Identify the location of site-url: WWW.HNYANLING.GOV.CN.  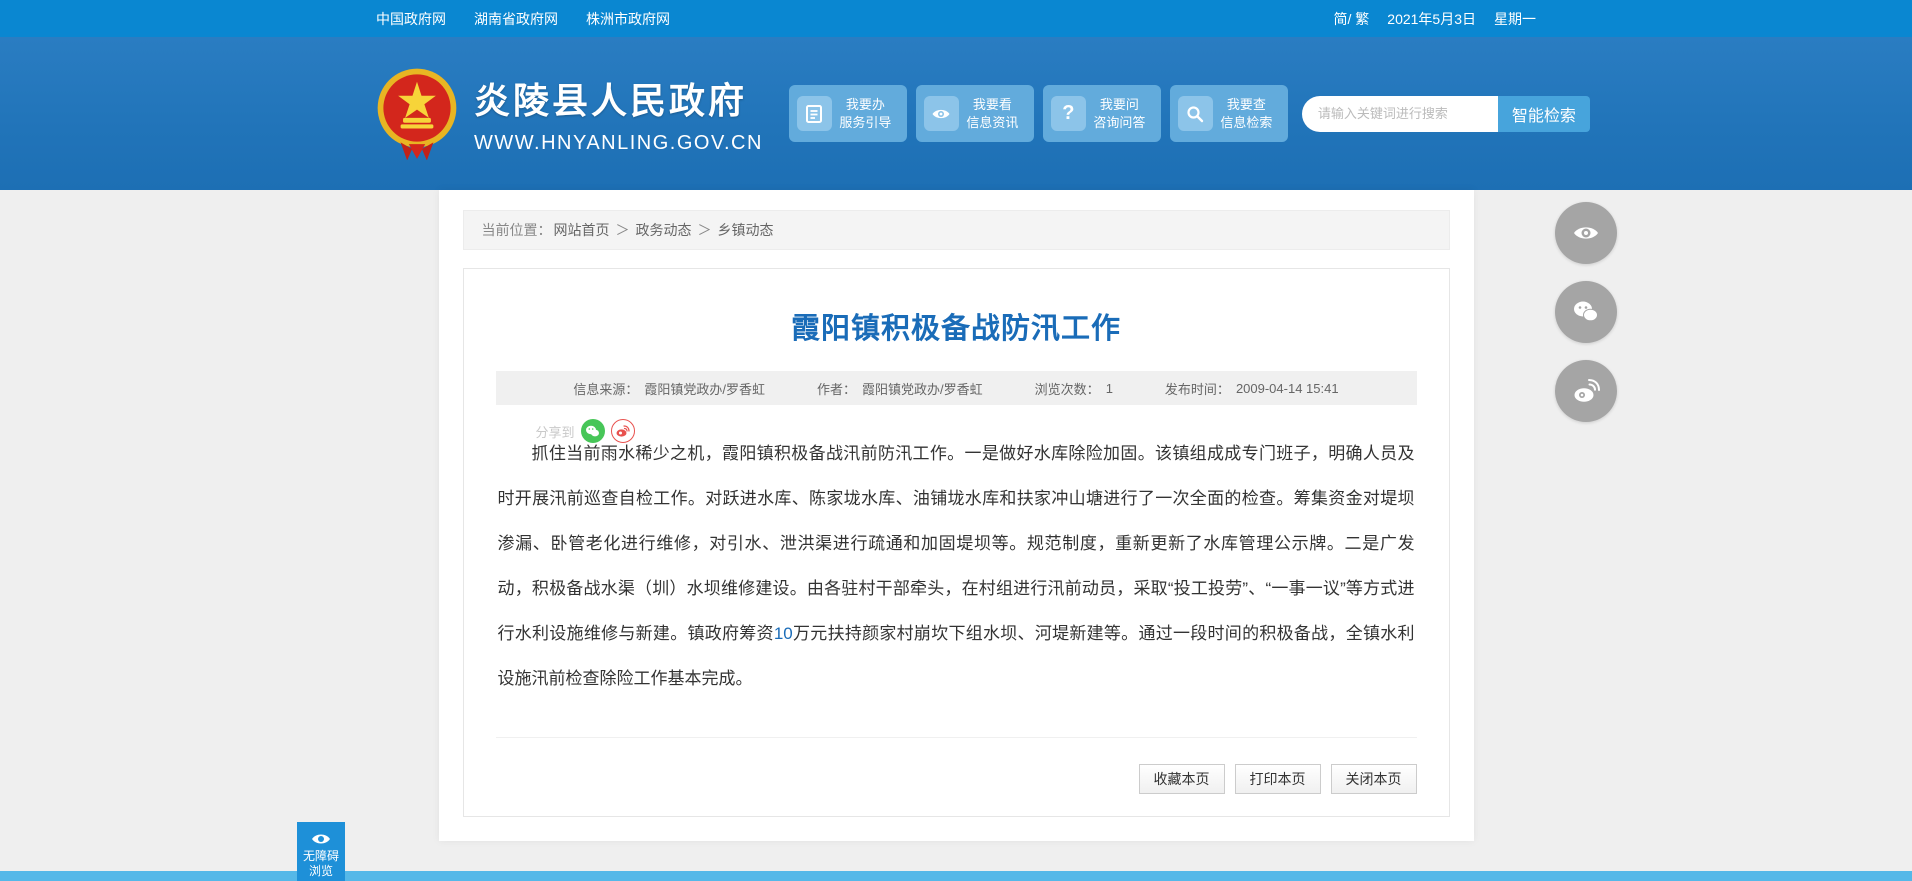
(618, 143).